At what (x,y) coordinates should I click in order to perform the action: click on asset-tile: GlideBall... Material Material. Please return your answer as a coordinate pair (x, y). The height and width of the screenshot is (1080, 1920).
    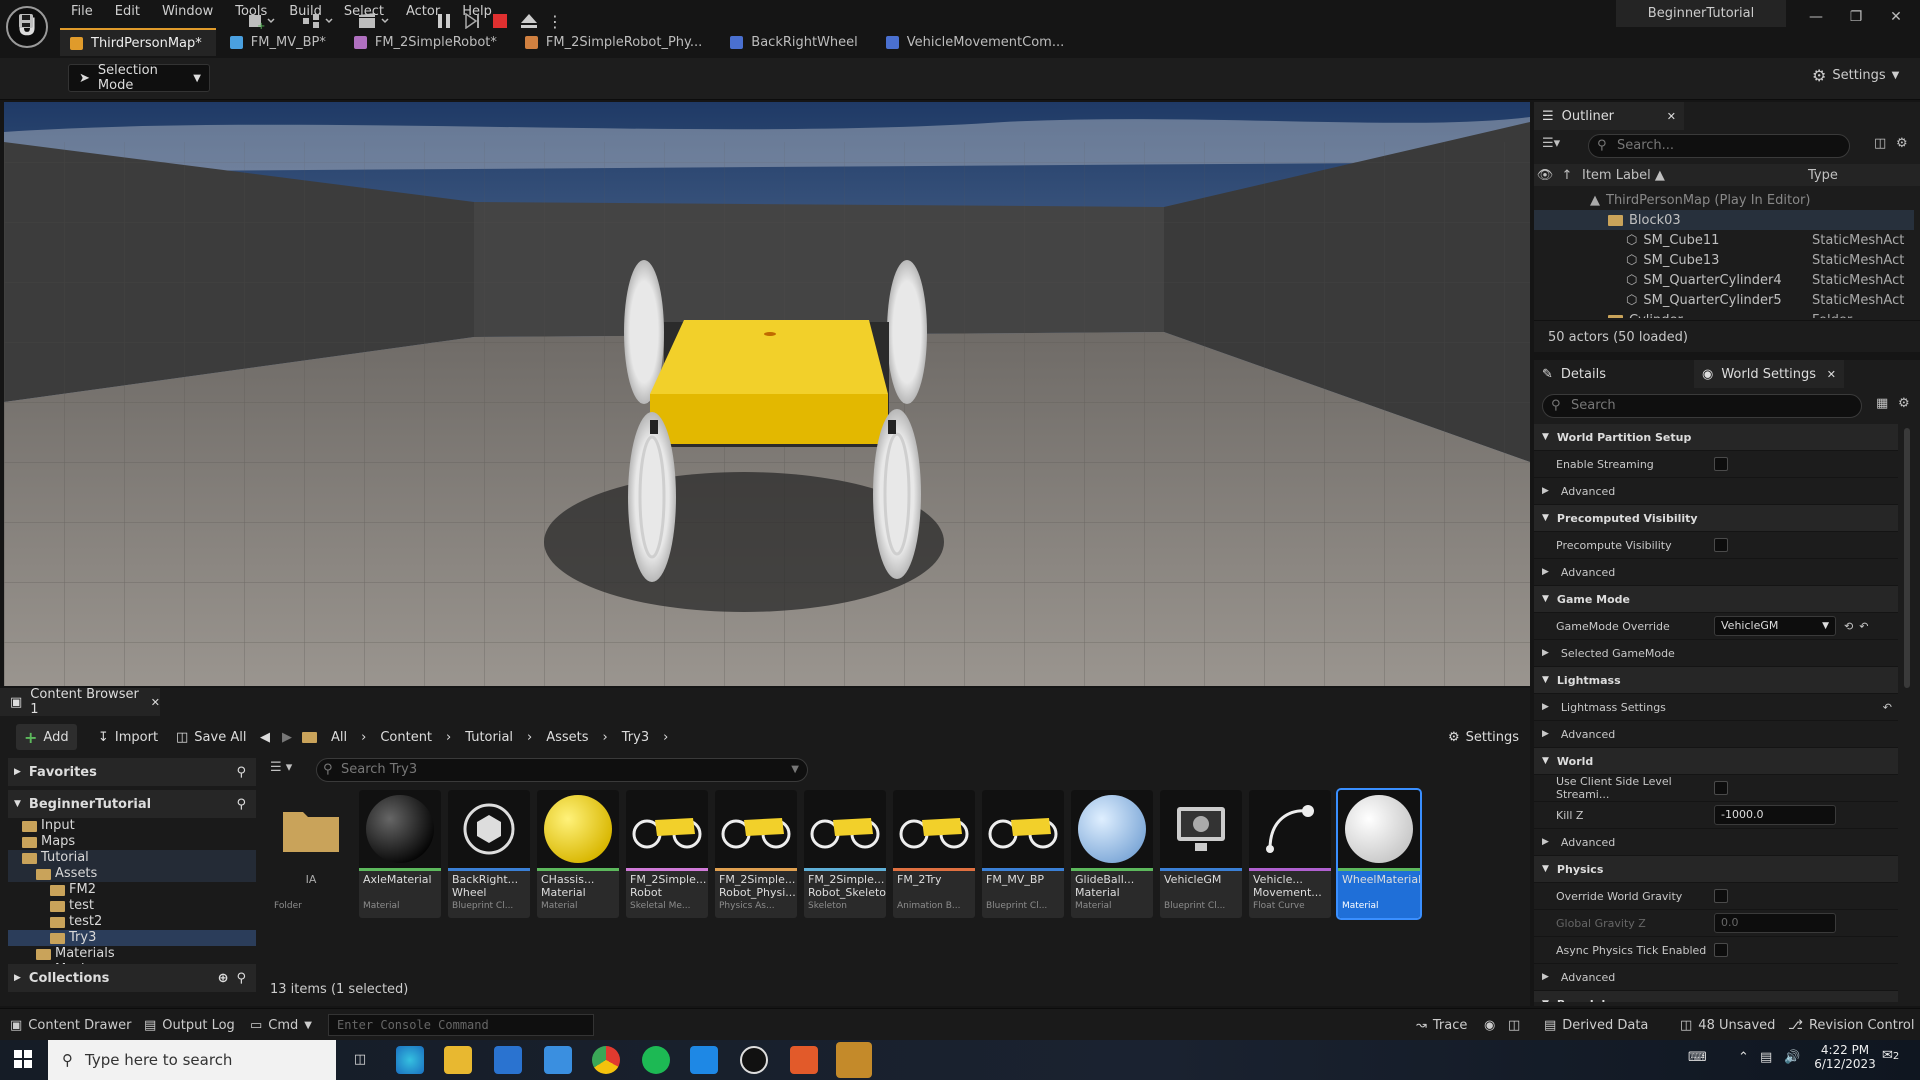
    Looking at the image, I should click on (1112, 854).